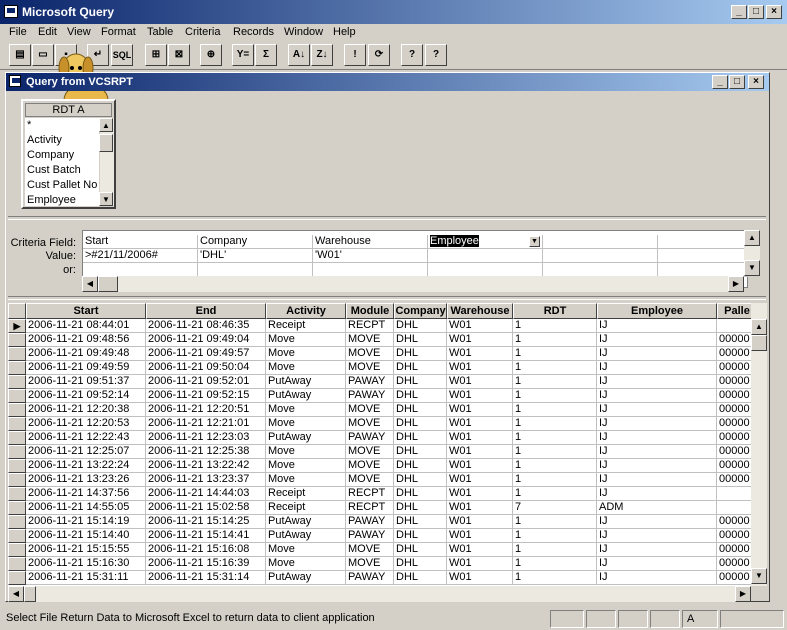  What do you see at coordinates (202, 32) in the screenshot?
I see `menu-criteria: Criteria` at bounding box center [202, 32].